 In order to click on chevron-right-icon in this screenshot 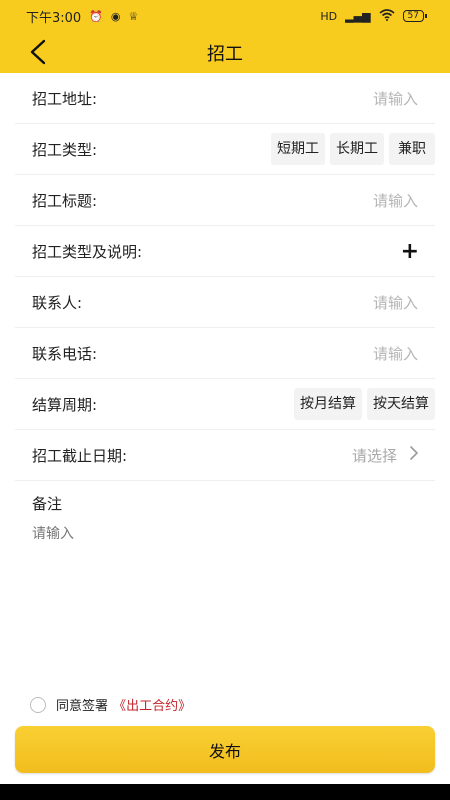, I will do `click(414, 455)`.